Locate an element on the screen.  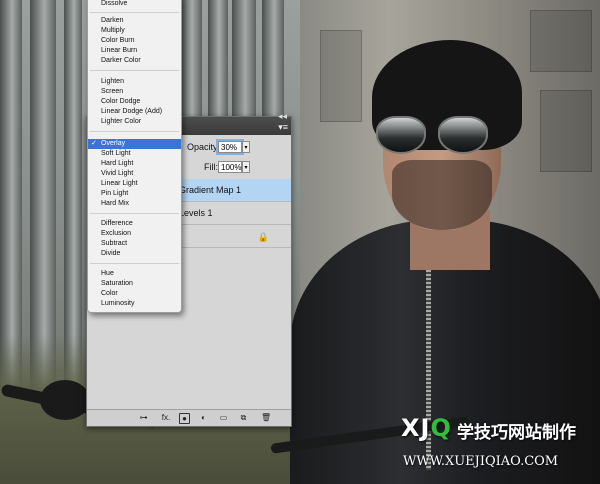
menu-item-dissolve: Dissolve is located at coordinates (134, 4).